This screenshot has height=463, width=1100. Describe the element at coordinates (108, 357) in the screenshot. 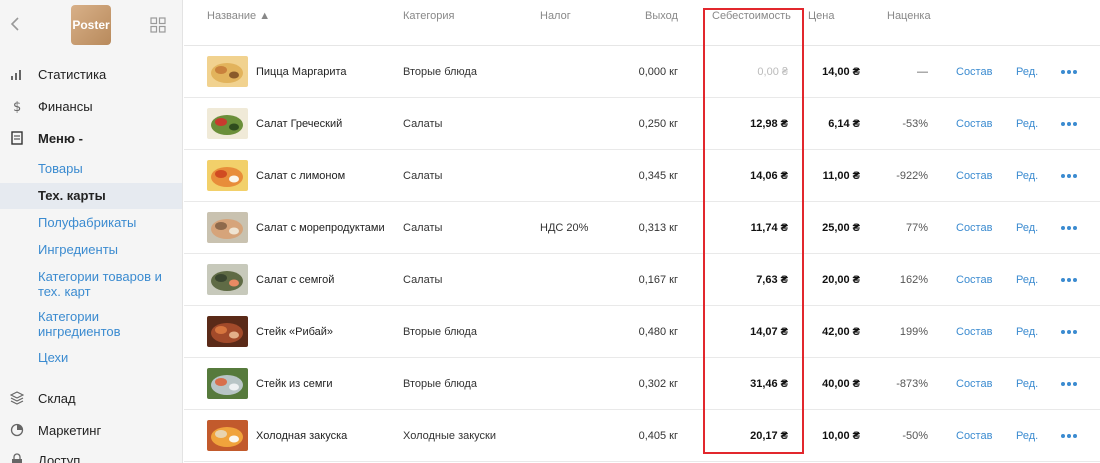

I see `sidebar-subitem-workshops: Цехи` at that location.